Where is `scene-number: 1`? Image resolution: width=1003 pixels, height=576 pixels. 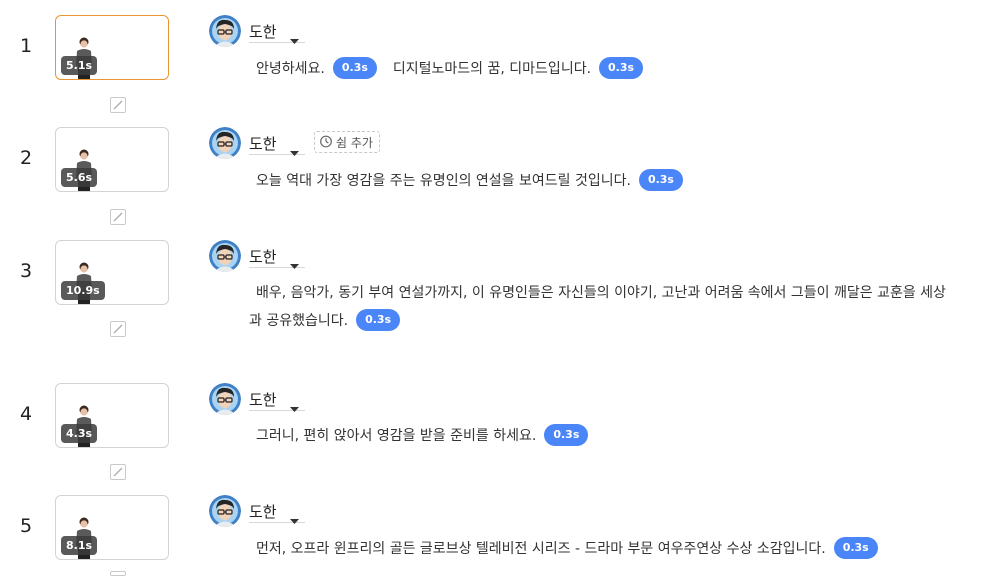
scene-number: 1 is located at coordinates (26, 46).